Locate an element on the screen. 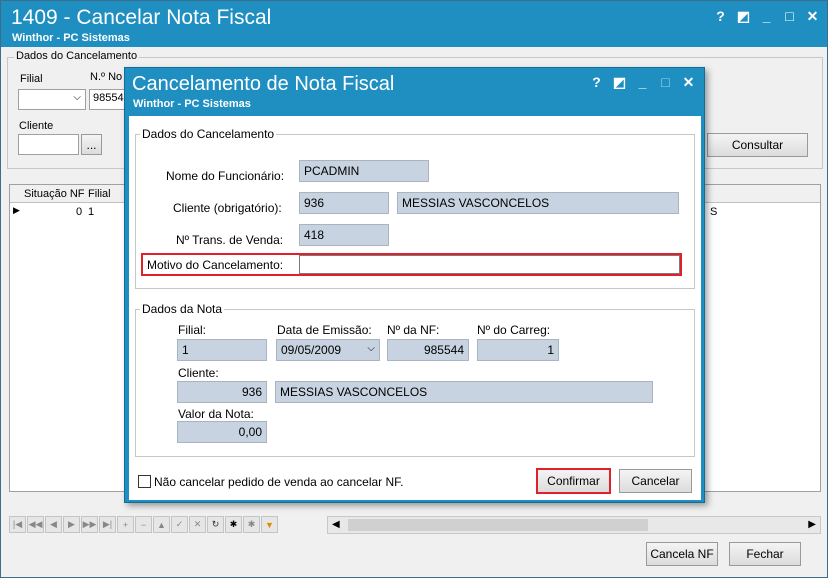 Image resolution: width=828 pixels, height=578 pixels. main-subtitle: Winthor - PC Sistemas is located at coordinates (71, 38).